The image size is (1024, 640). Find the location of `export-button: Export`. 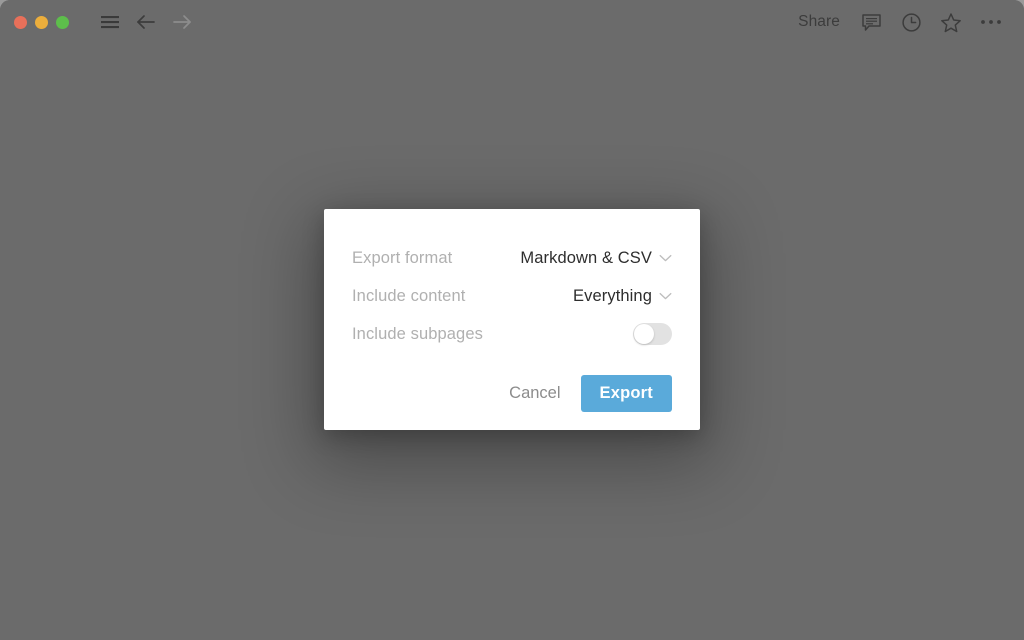

export-button: Export is located at coordinates (626, 393).